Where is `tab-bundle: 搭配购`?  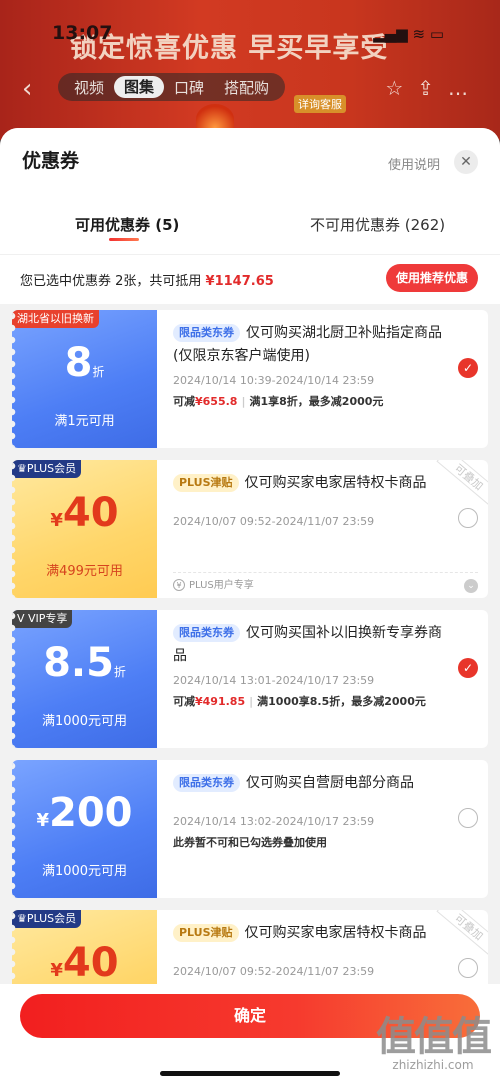 tab-bundle: 搭配购 is located at coordinates (246, 87).